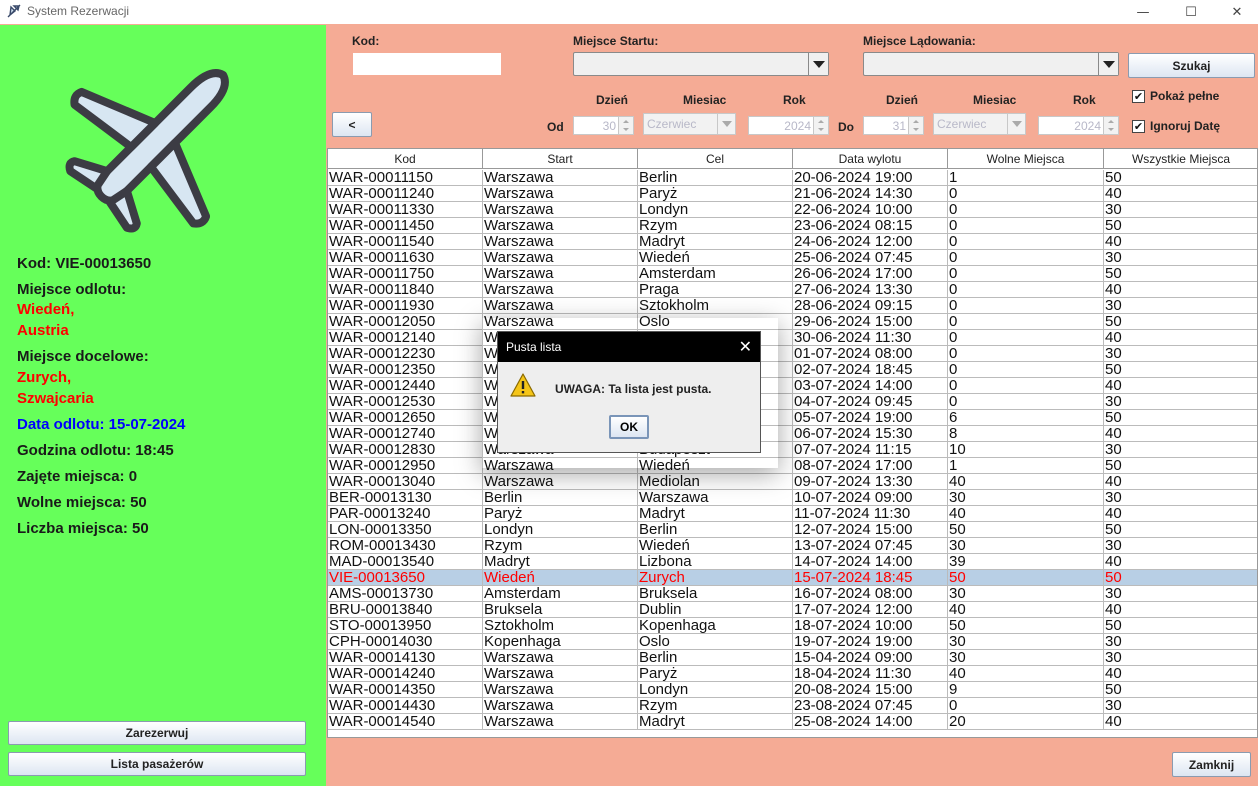 The image size is (1258, 786). What do you see at coordinates (870, 610) in the screenshot?
I see `table-cell: 17-07-2024 12:00` at bounding box center [870, 610].